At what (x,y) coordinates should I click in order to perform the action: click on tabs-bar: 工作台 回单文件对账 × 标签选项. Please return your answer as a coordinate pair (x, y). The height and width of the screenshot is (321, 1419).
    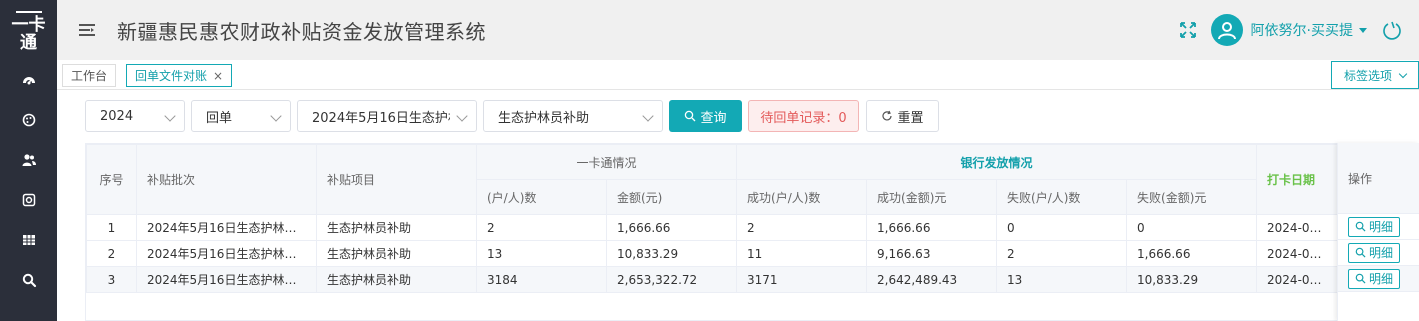
    Looking at the image, I should click on (738, 75).